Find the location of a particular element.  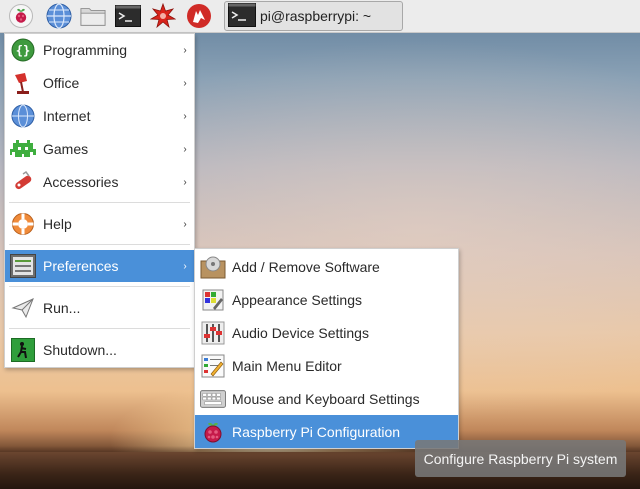

appearance-icon is located at coordinates (213, 300).